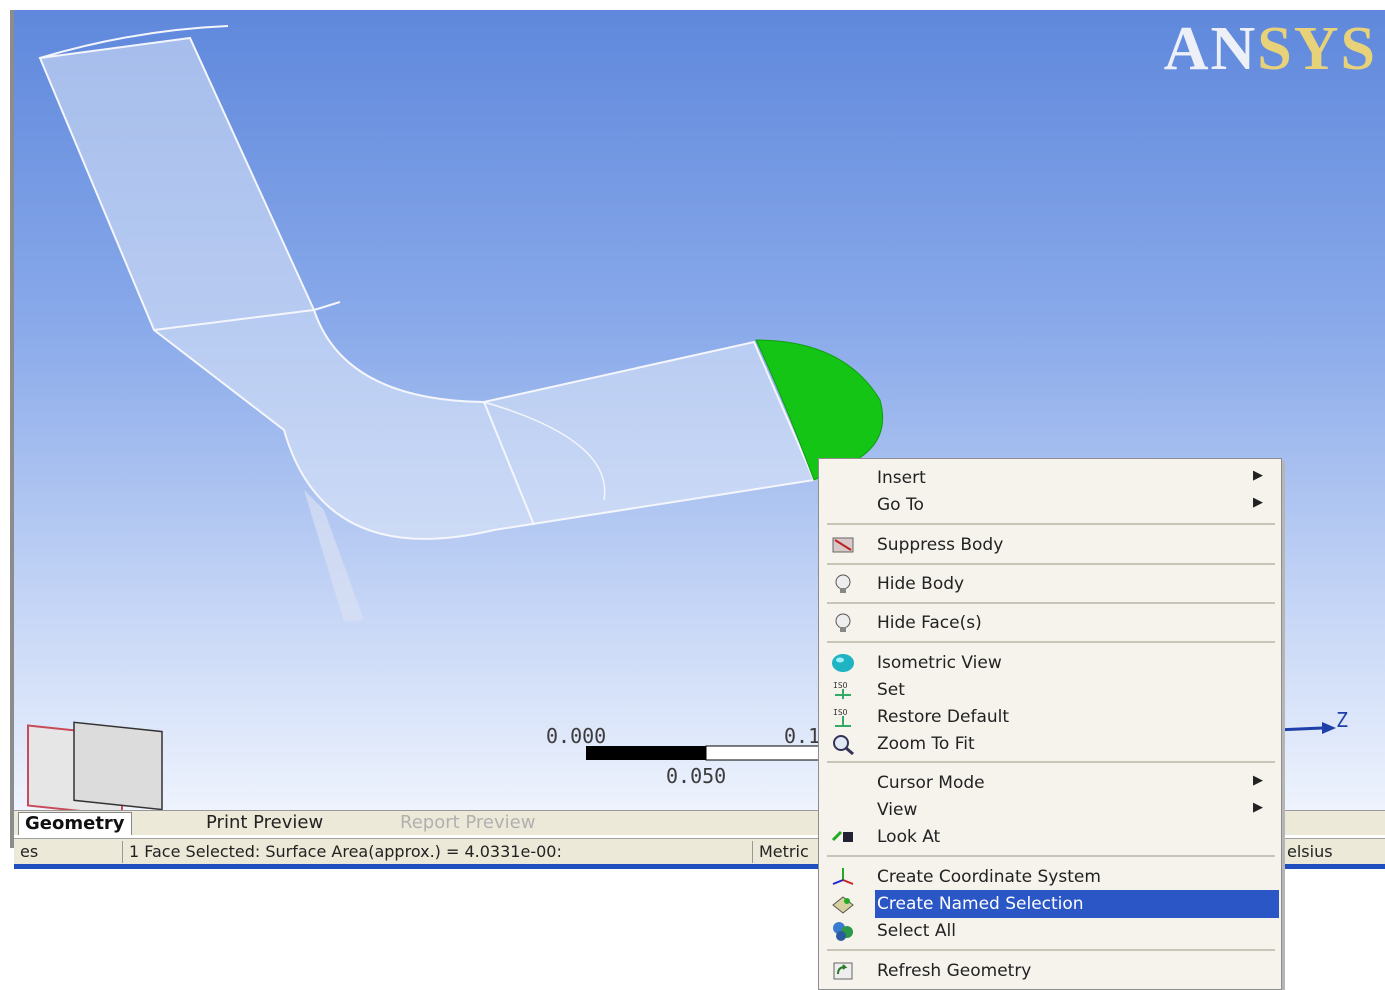 The image size is (1385, 990). What do you see at coordinates (1050, 810) in the screenshot?
I see `menu-item-view: View ▶` at bounding box center [1050, 810].